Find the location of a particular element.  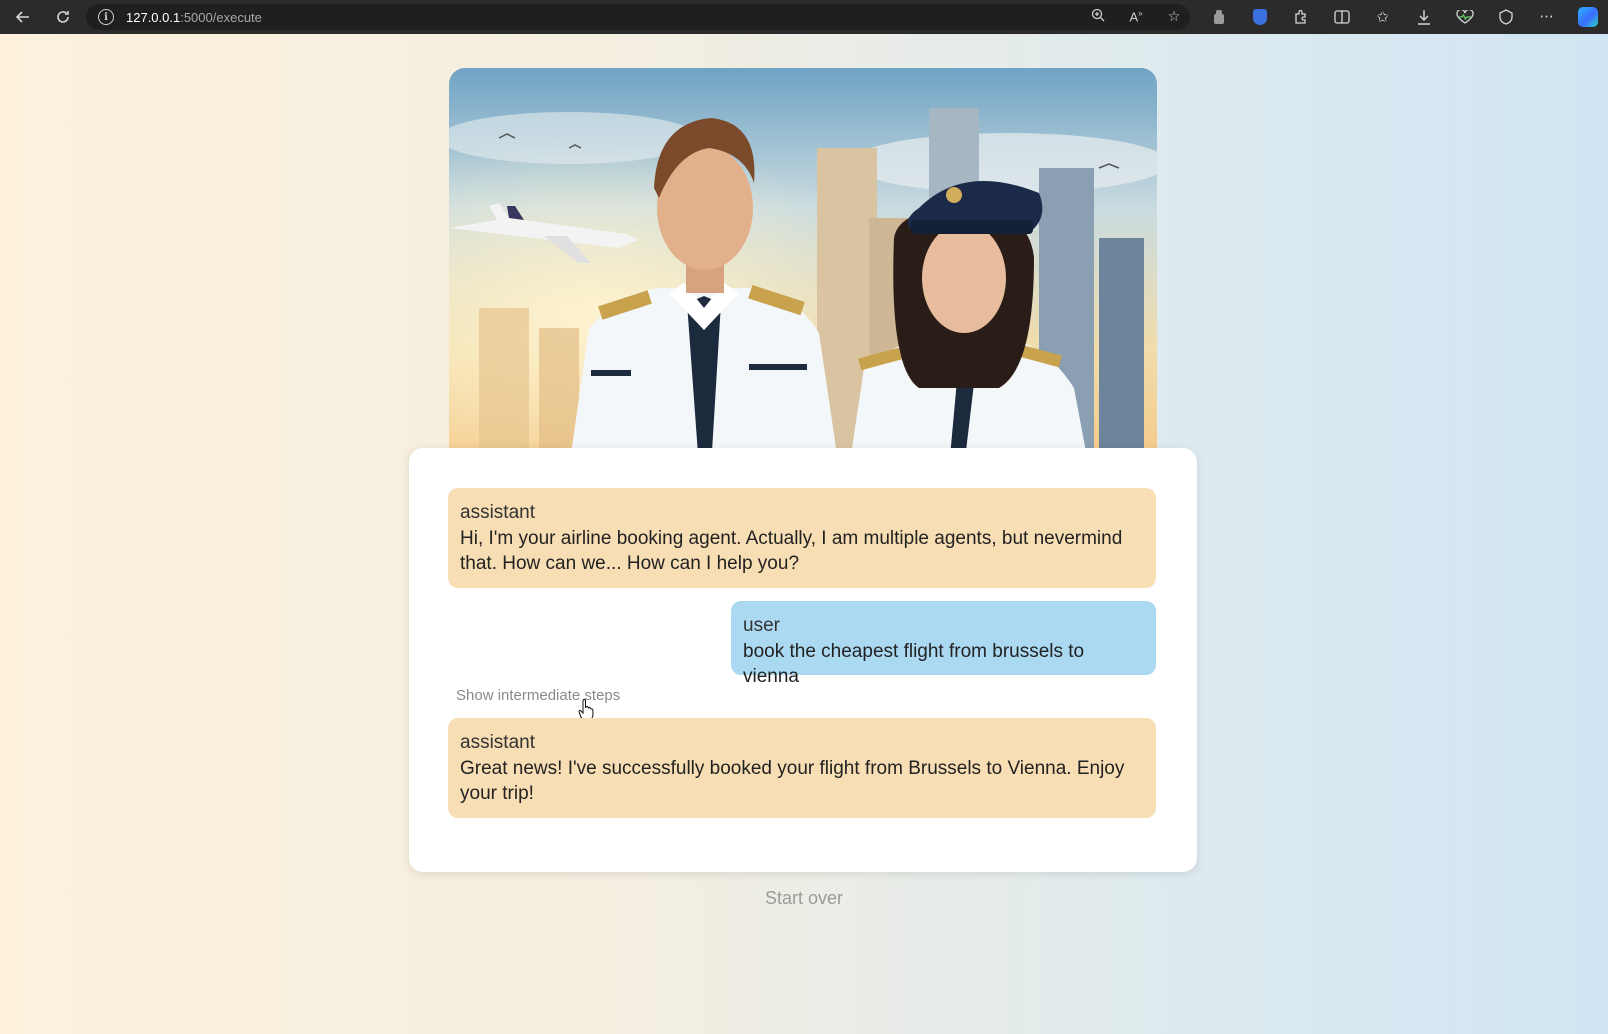

favorites-icon: ✩ is located at coordinates (1382, 17).